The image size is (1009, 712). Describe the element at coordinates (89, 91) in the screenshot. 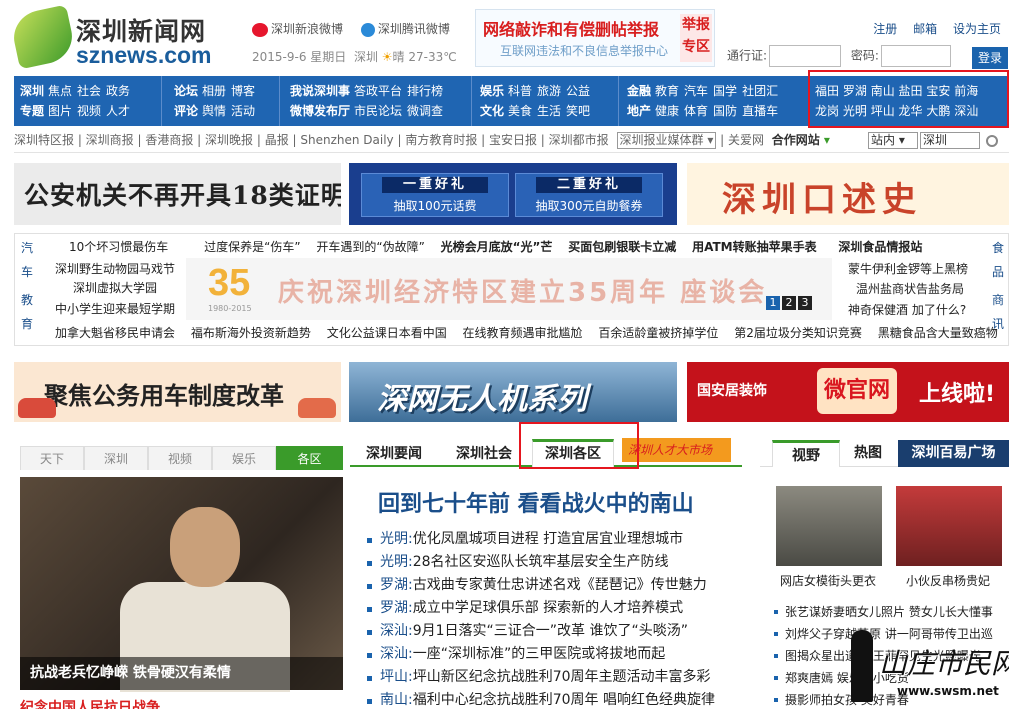

I see `nav-item: 社会` at that location.